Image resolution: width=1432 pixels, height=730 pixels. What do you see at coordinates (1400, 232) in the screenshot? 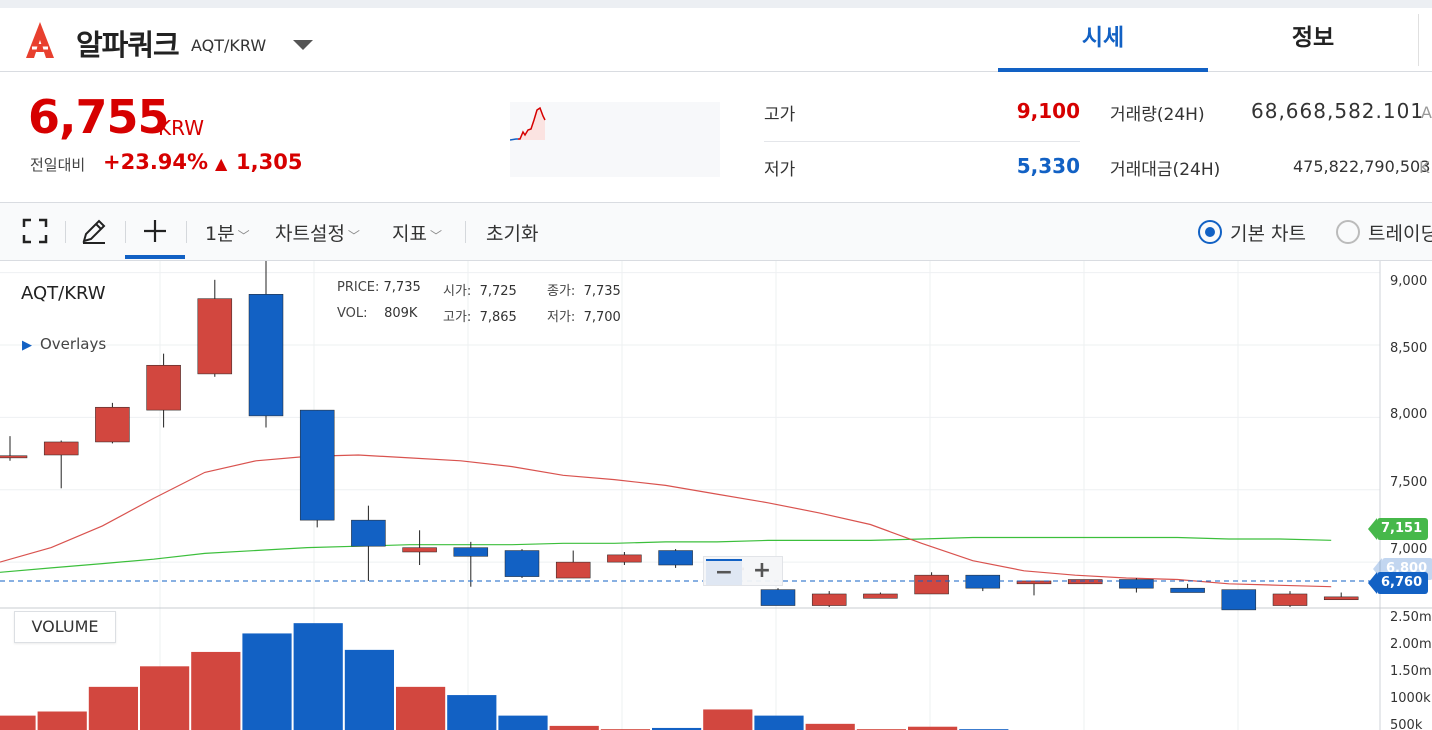
I see `tradingview-label: 트레이딩` at bounding box center [1400, 232].